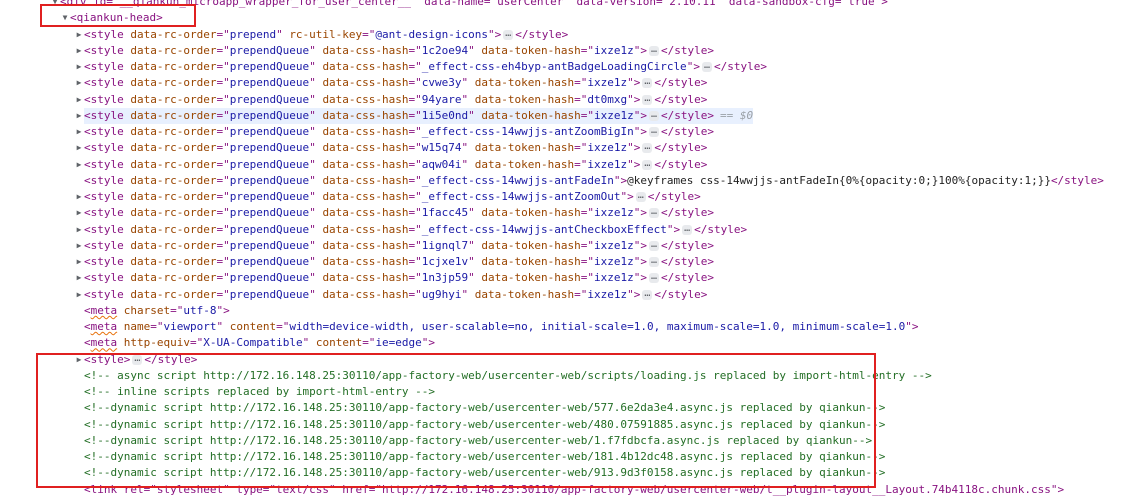 This screenshot has width=1126, height=501. What do you see at coordinates (432, 34) in the screenshot?
I see `token: @ant-design-icons` at bounding box center [432, 34].